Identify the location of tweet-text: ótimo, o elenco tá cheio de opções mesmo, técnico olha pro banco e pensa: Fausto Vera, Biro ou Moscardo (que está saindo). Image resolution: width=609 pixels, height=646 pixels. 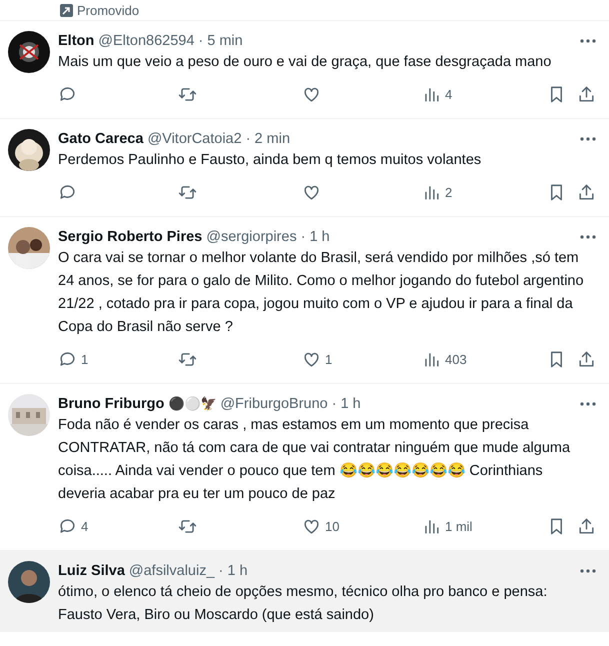
(303, 604).